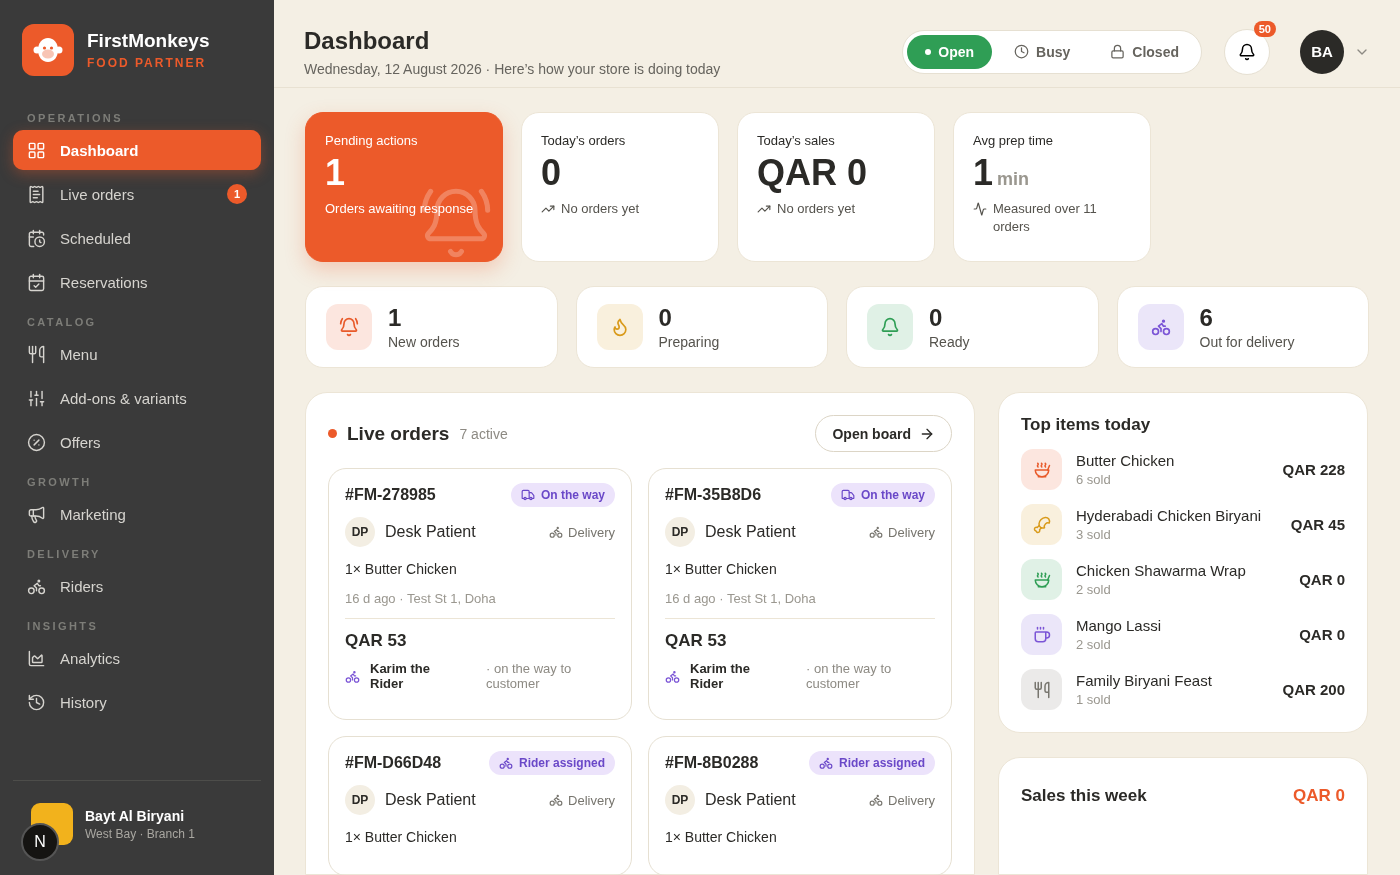 This screenshot has height=875, width=1400. Describe the element at coordinates (81, 442) in the screenshot. I see `nav-label: Offers` at that location.